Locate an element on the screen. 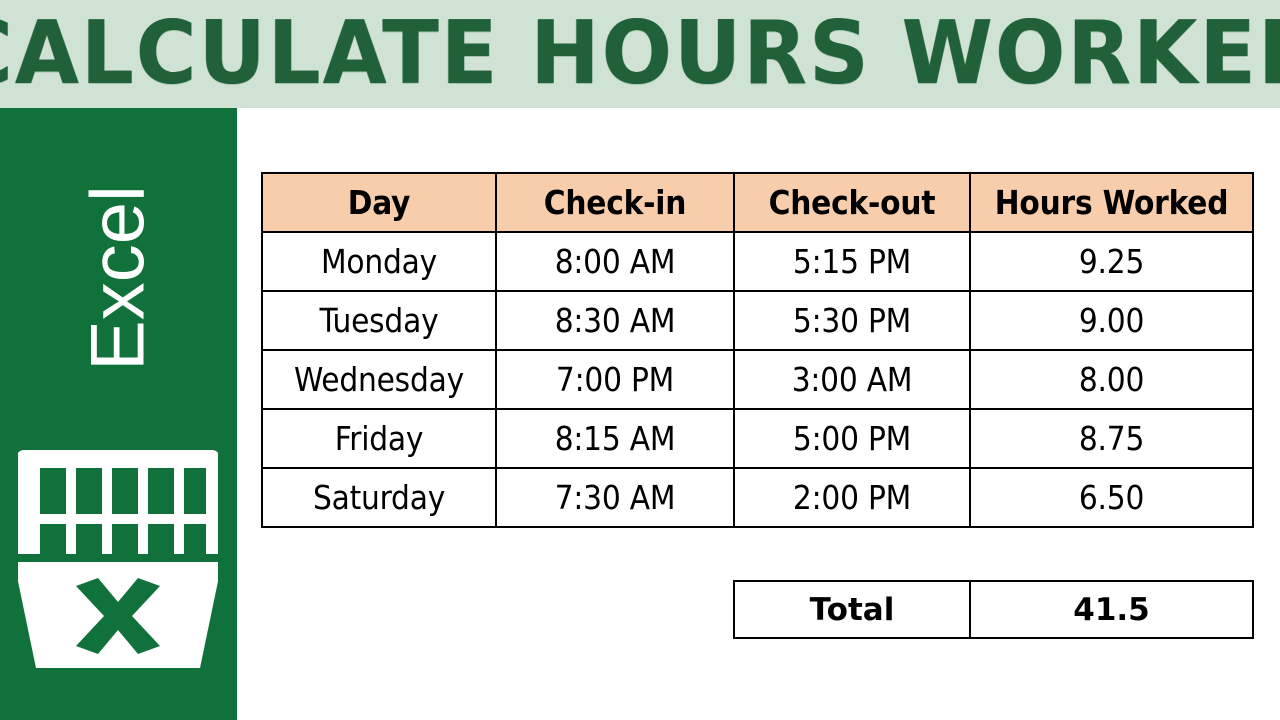 The image size is (1280, 720). column-header-day: Day is located at coordinates (379, 202).